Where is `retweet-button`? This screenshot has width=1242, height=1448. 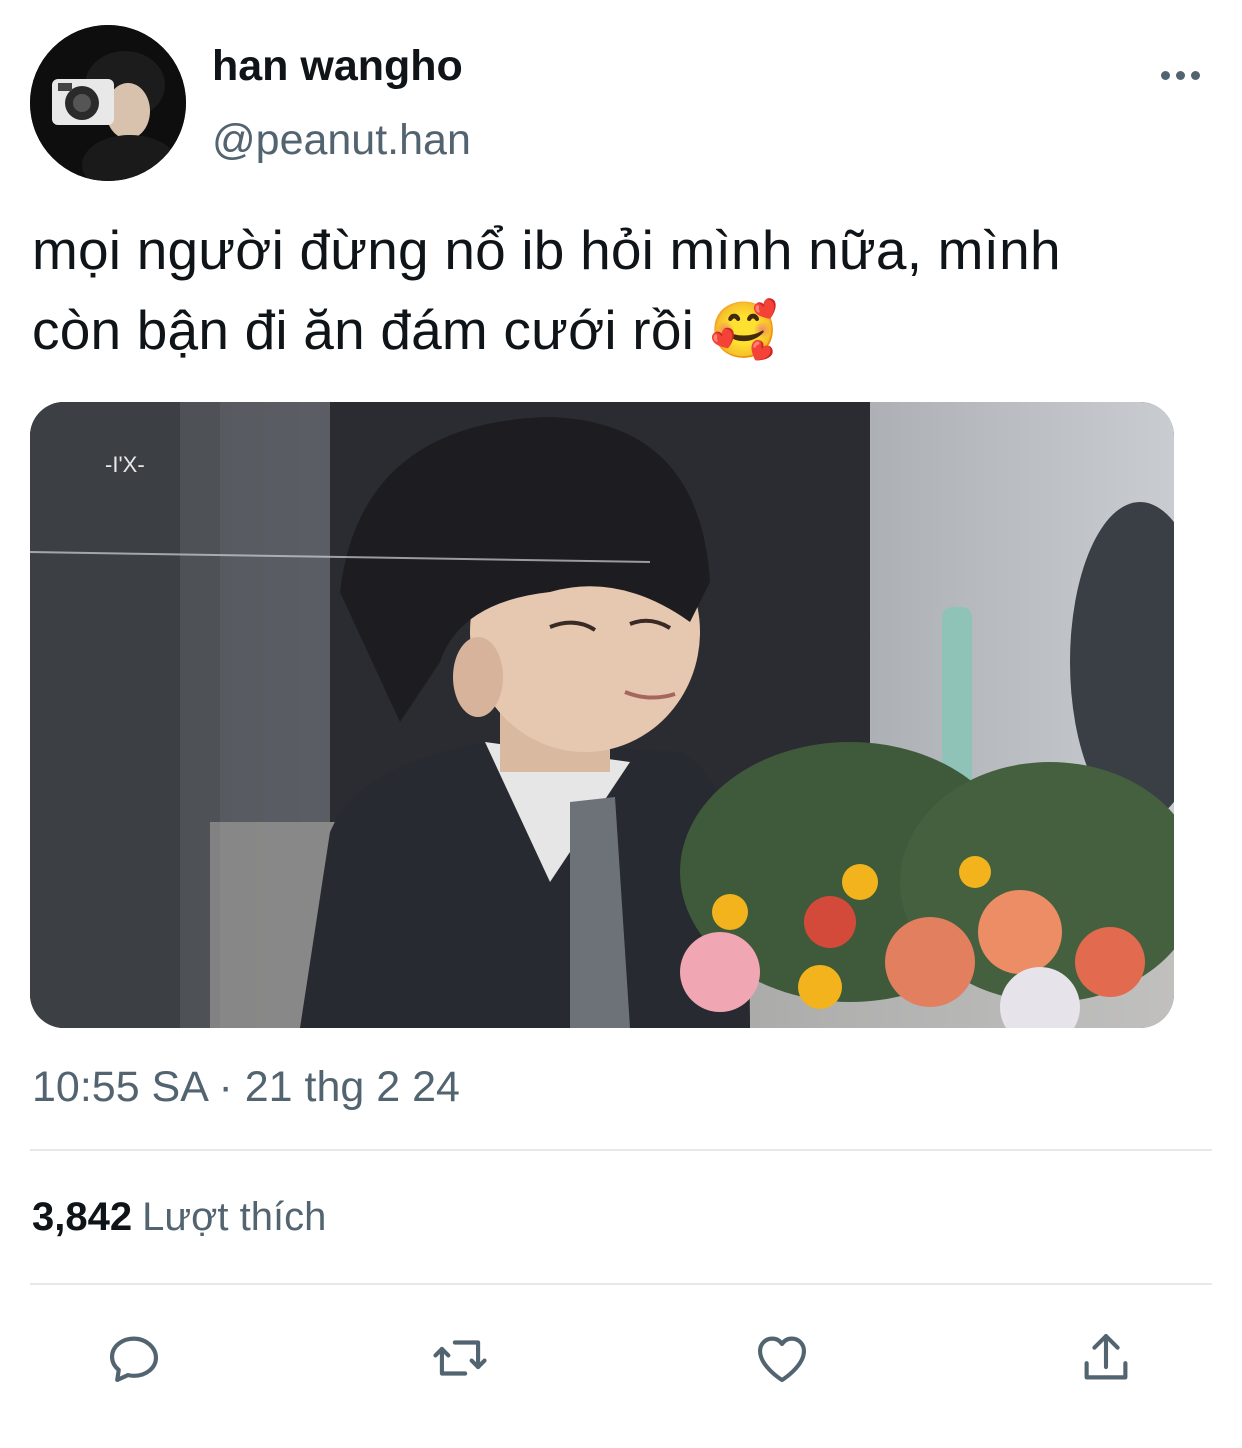 retweet-button is located at coordinates (460, 1358).